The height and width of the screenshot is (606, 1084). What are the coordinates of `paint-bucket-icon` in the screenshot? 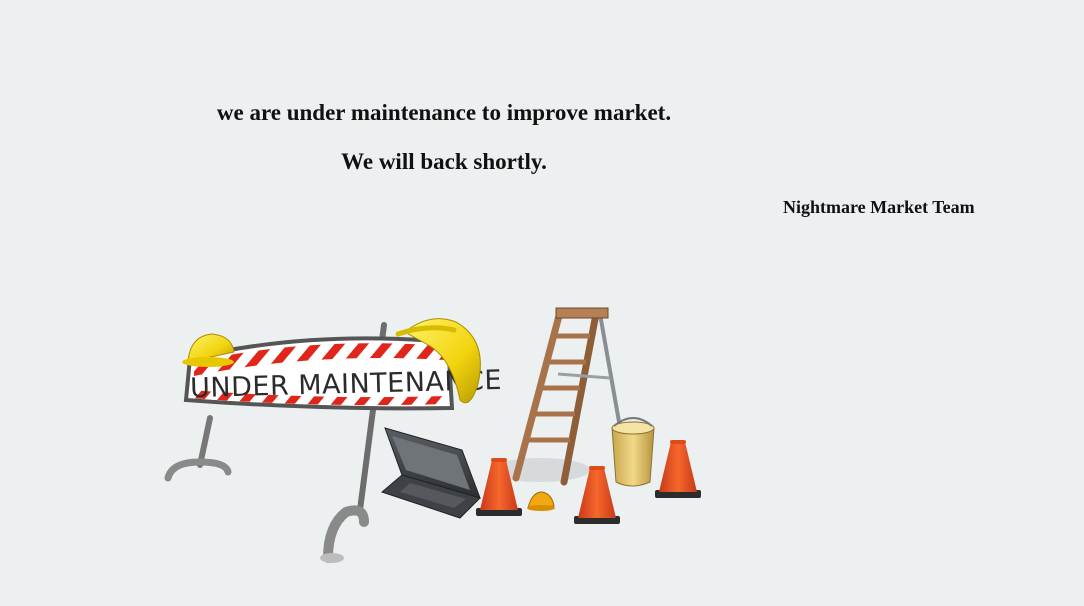 It's located at (633, 452).